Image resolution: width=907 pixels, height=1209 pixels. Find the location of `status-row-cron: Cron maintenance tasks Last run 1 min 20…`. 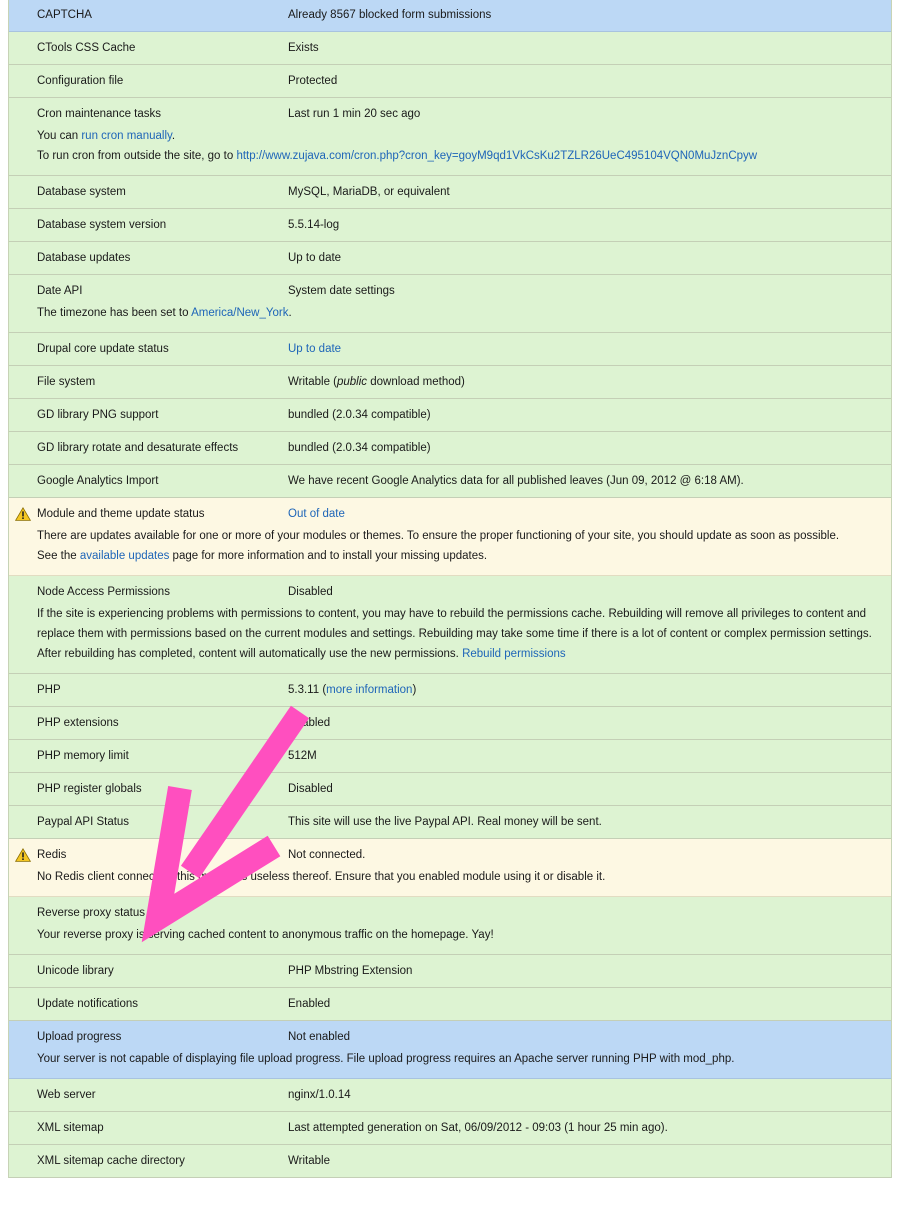

status-row-cron: Cron maintenance tasks Last run 1 min 20… is located at coordinates (450, 137).